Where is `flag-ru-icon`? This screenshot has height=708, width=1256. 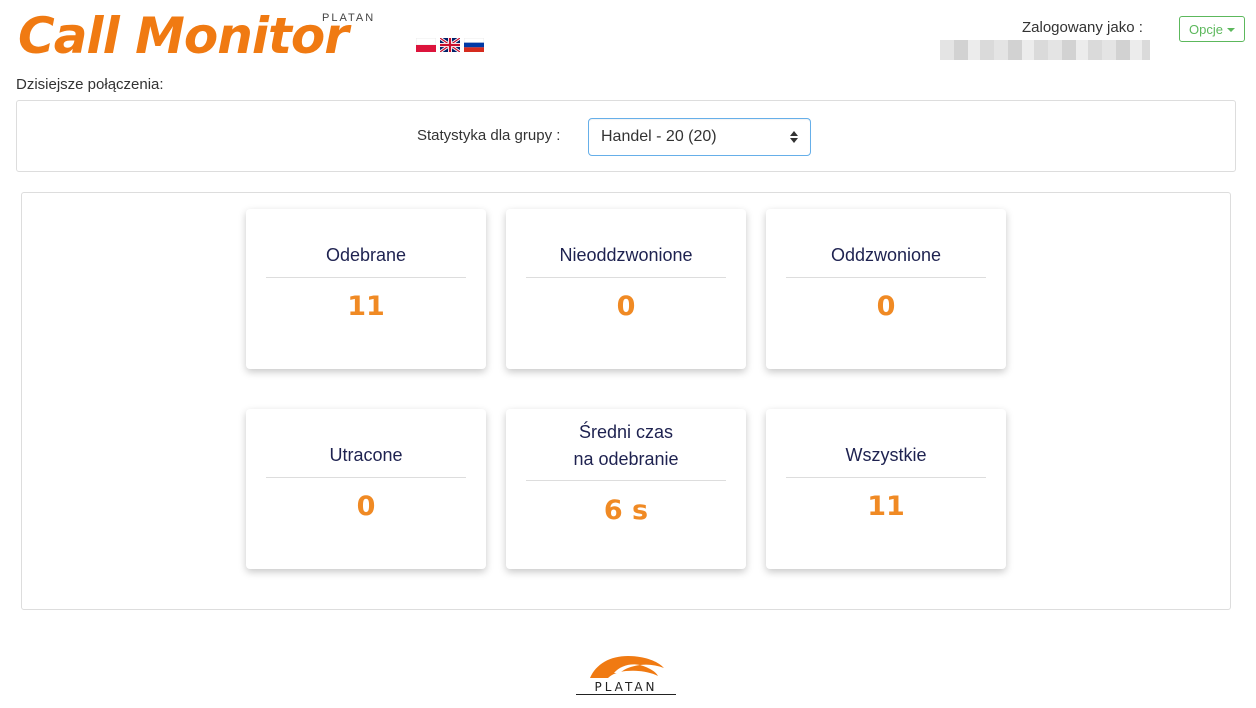 flag-ru-icon is located at coordinates (474, 45).